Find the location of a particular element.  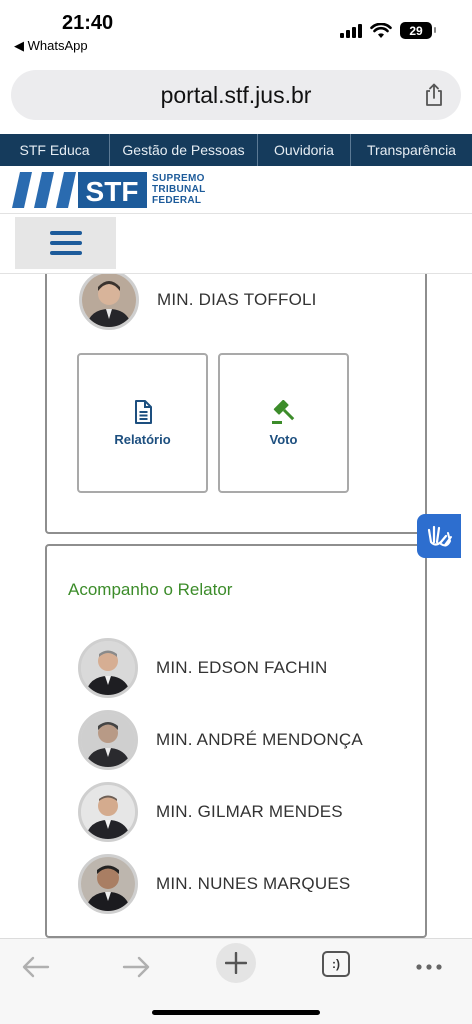

plus-icon is located at coordinates (236, 963).